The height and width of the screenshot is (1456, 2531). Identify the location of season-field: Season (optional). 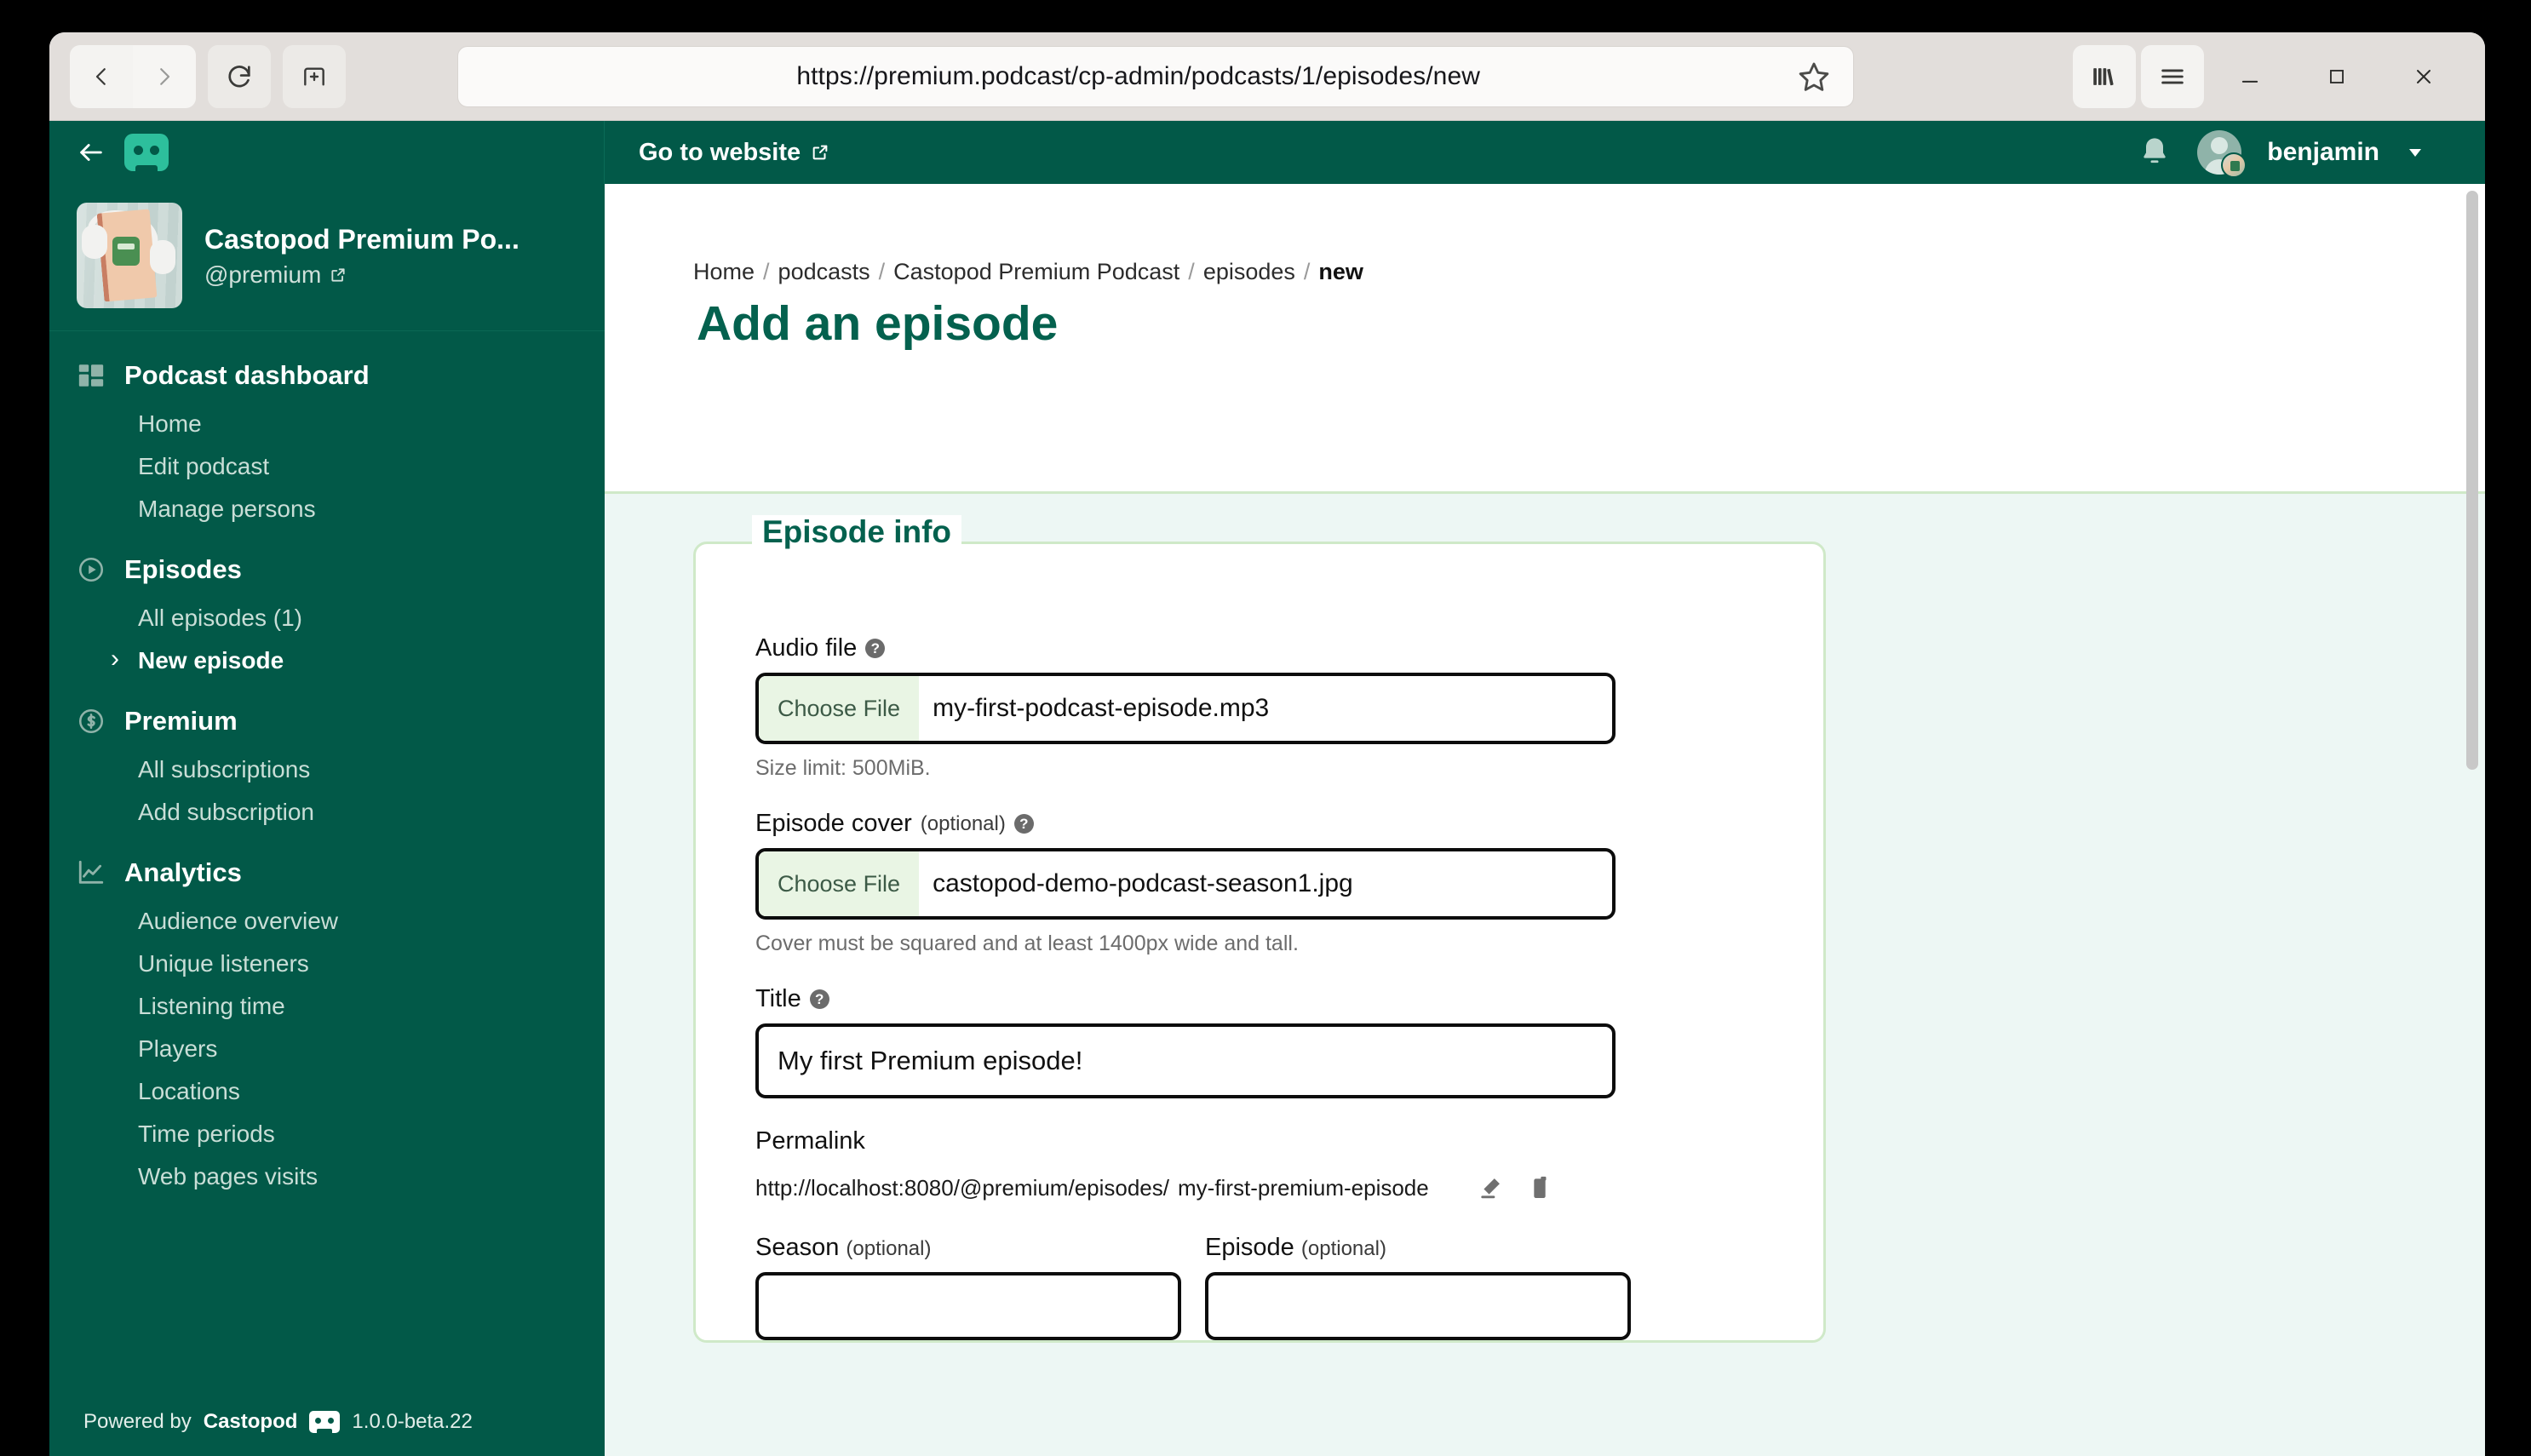
(968, 1287).